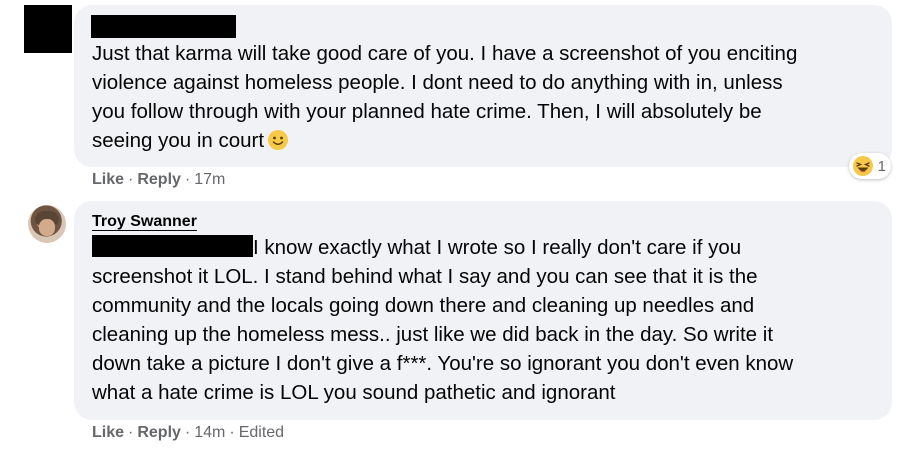 This screenshot has width=911, height=450. What do you see at coordinates (48, 29) in the screenshot?
I see `redacted-avatar` at bounding box center [48, 29].